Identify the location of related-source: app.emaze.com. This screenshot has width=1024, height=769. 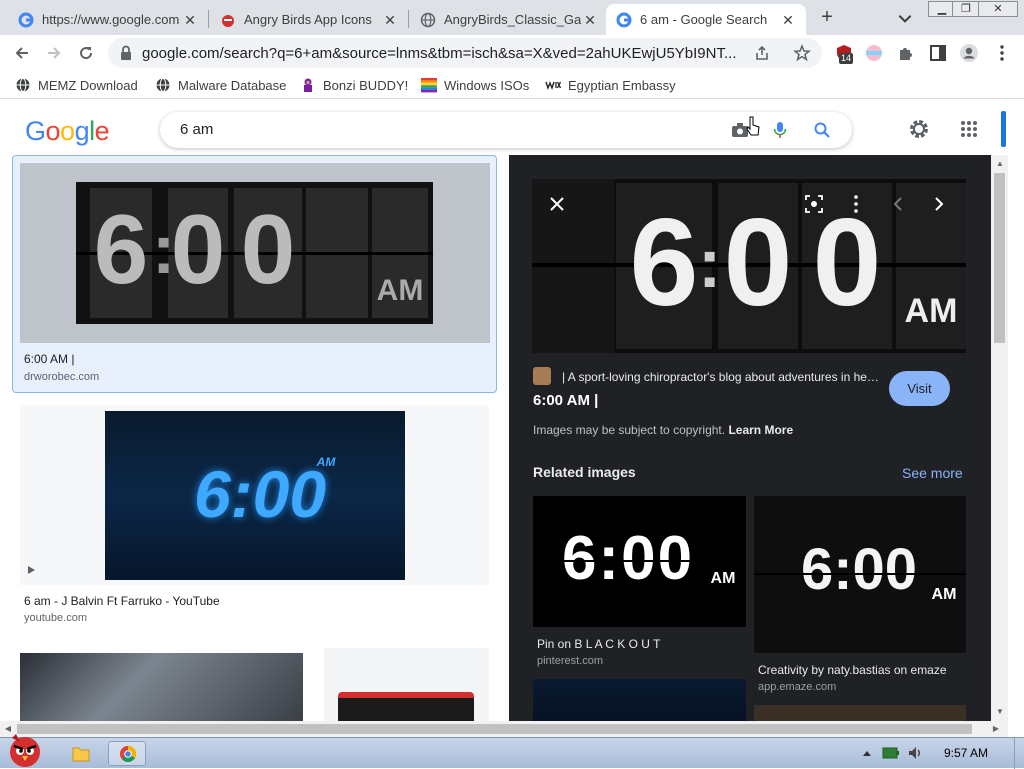
(797, 687).